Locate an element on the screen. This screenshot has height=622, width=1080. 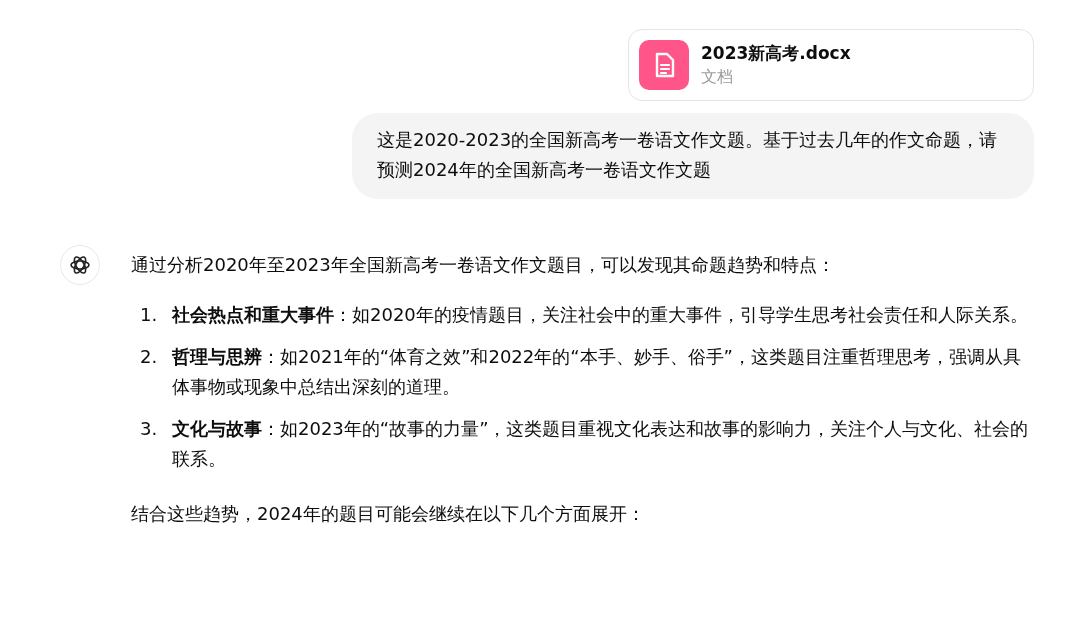
response-paragraph: 通过分析2020年至2023年全国新高考一卷语文作文题目，可以发现其命题趋势和特点： is located at coordinates (483, 265).